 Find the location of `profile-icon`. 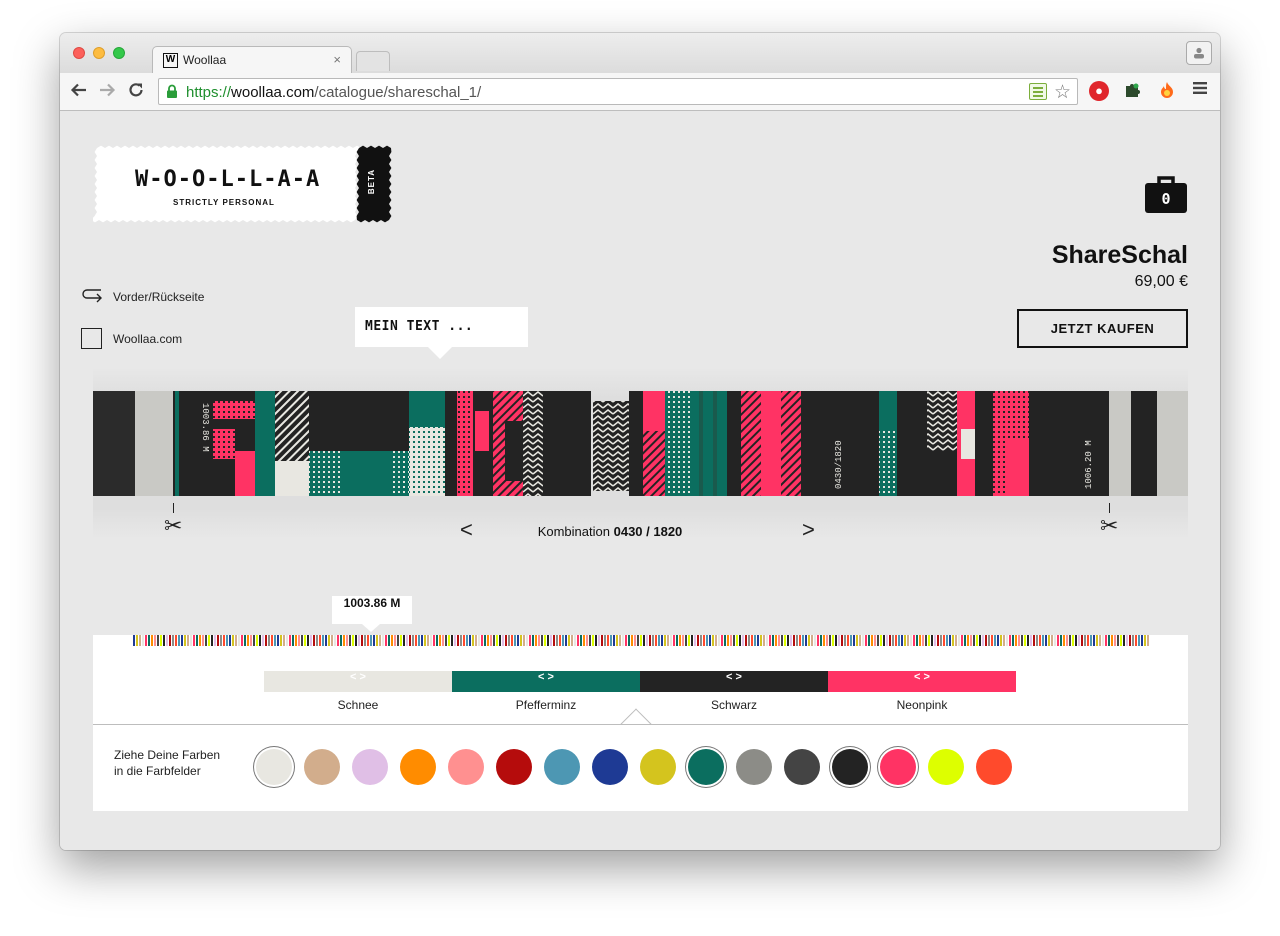

profile-icon is located at coordinates (1199, 53).